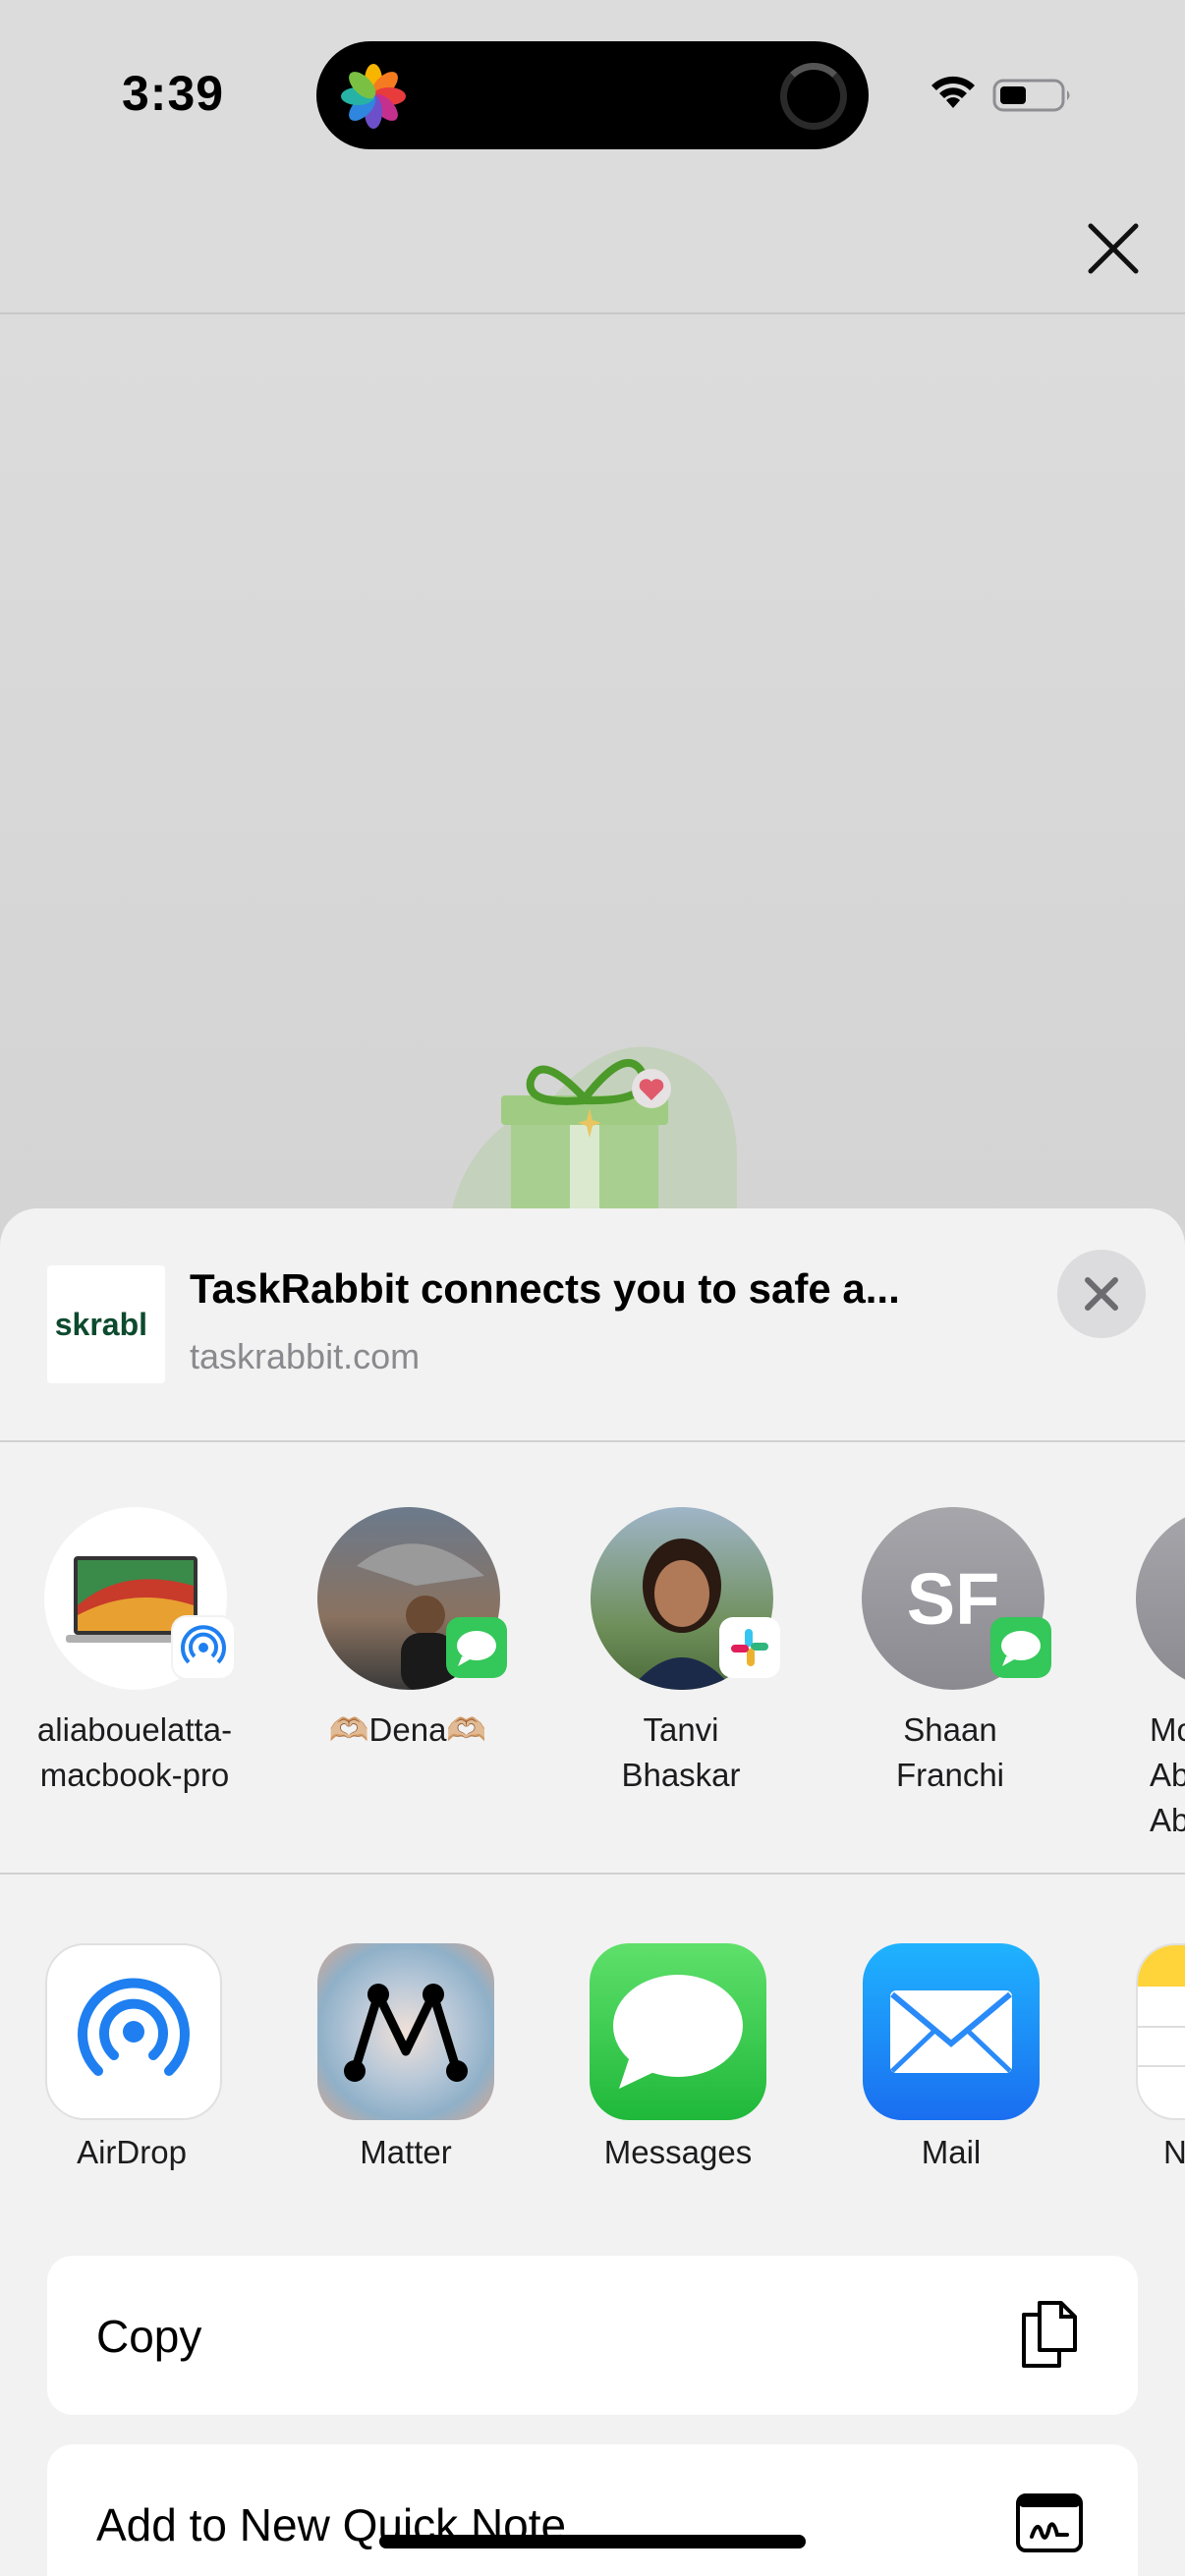 The width and height of the screenshot is (1185, 2576). What do you see at coordinates (952, 2152) in the screenshot?
I see `app-label: Mail` at bounding box center [952, 2152].